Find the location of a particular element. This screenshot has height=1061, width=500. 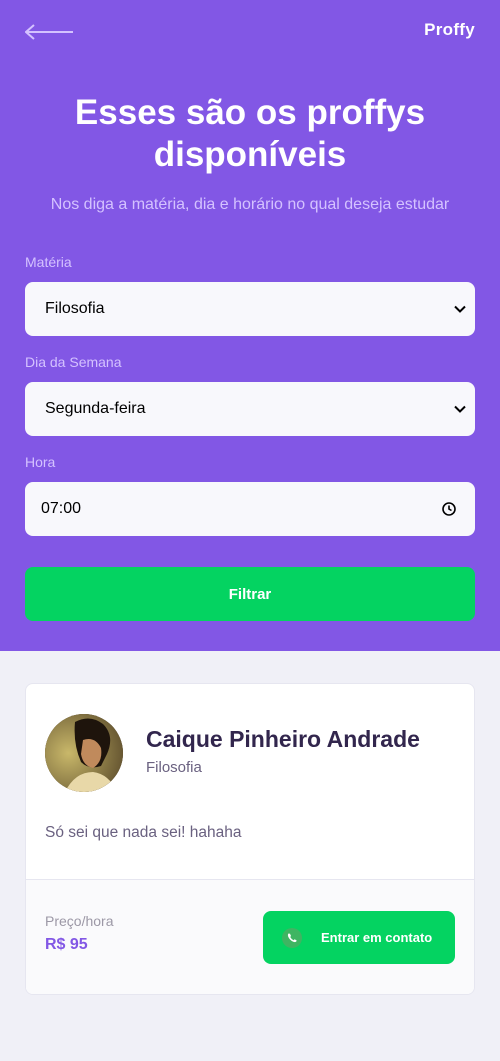

proffy-logo: Proffy is located at coordinates (449, 29).